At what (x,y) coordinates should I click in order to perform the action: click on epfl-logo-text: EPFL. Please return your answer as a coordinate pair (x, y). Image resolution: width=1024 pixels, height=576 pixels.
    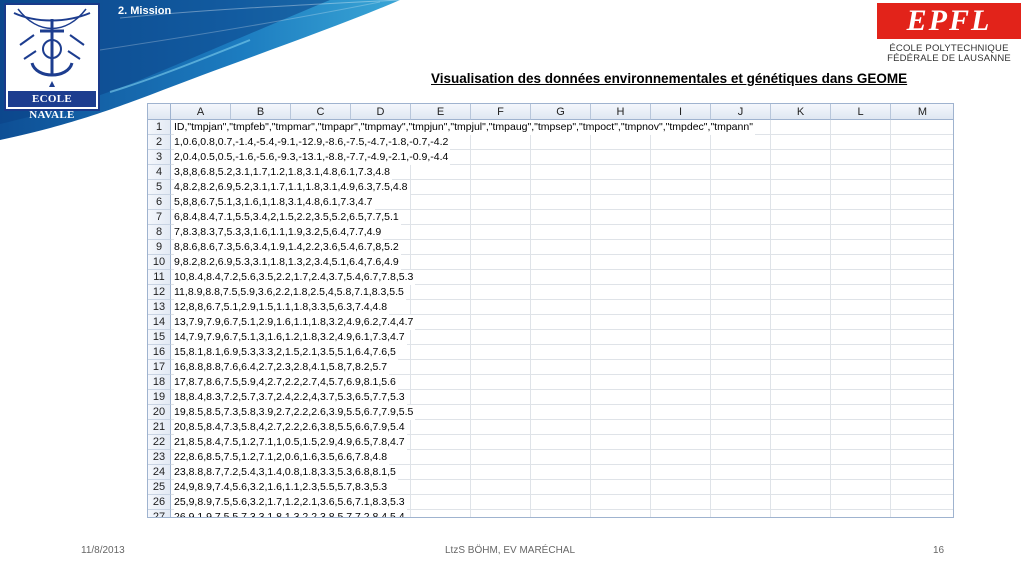
    Looking at the image, I should click on (949, 20).